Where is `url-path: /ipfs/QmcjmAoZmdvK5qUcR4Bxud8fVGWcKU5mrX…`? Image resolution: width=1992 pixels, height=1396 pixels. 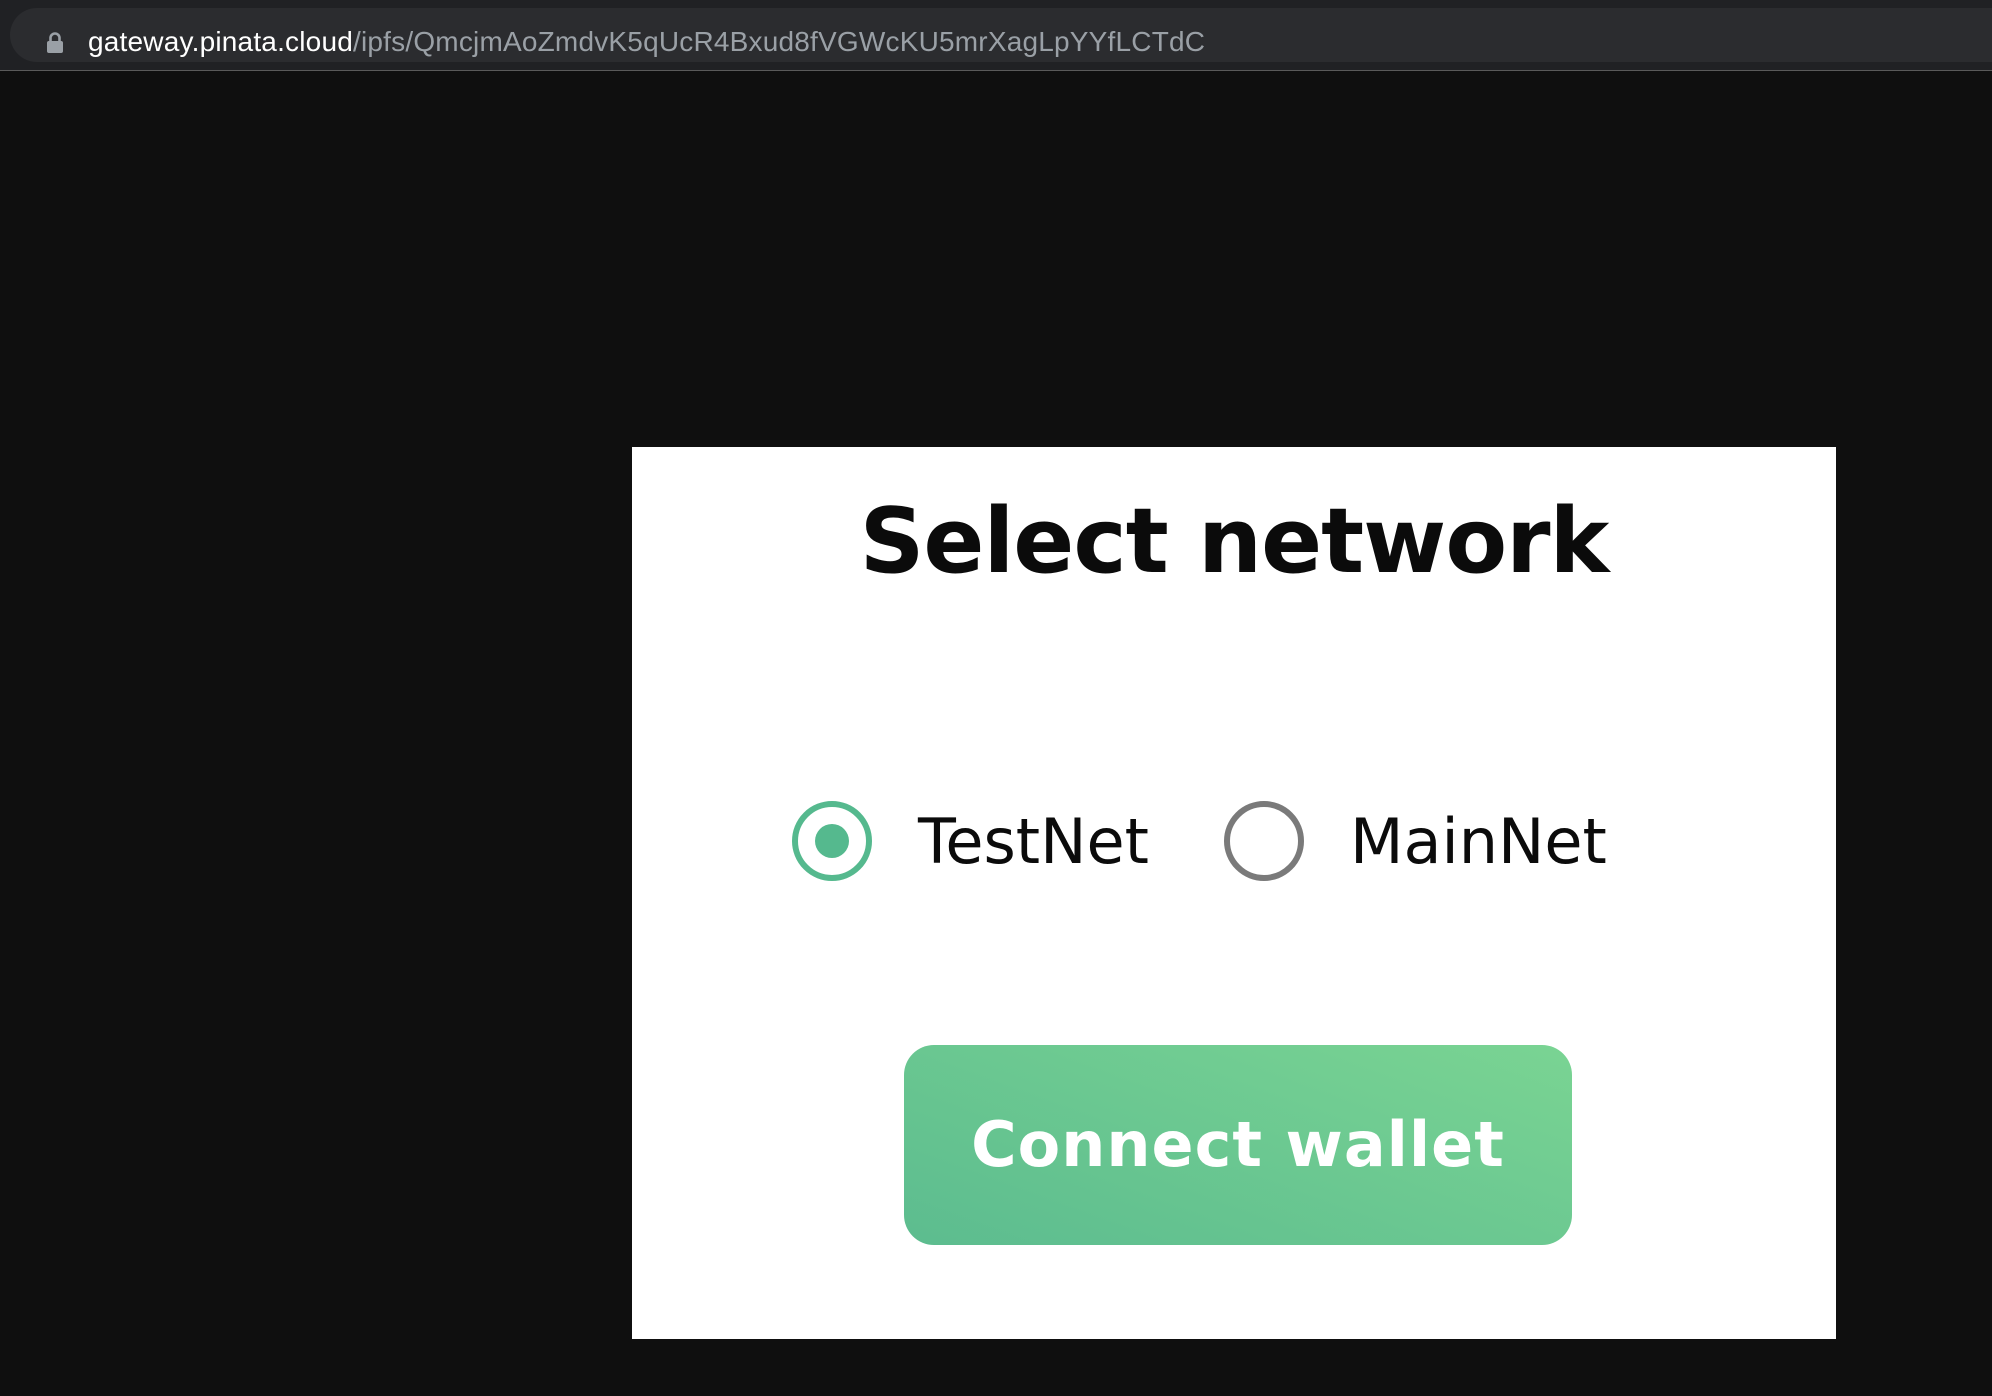
url-path: /ipfs/QmcjmAoZmdvK5qUcR4Bxud8fVGWcKU5mrX… is located at coordinates (779, 41).